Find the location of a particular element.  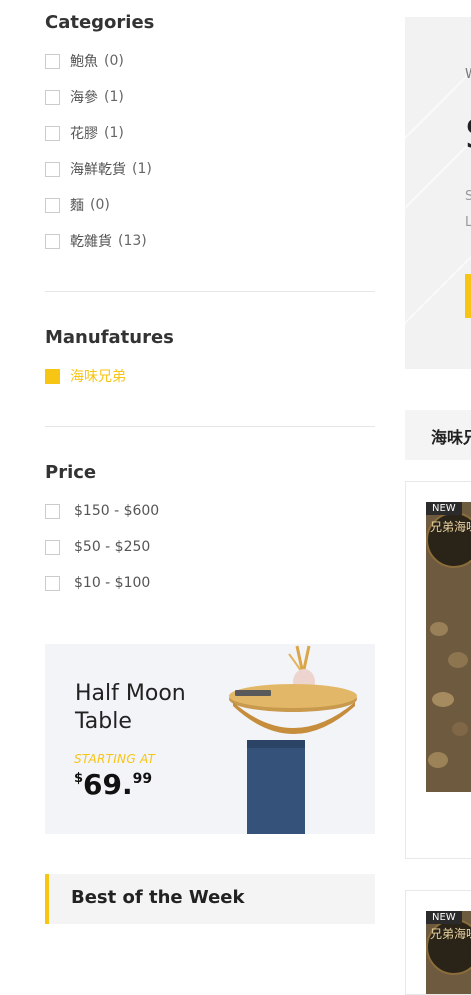

best-of-week-header: Best of the Week is located at coordinates (210, 899).